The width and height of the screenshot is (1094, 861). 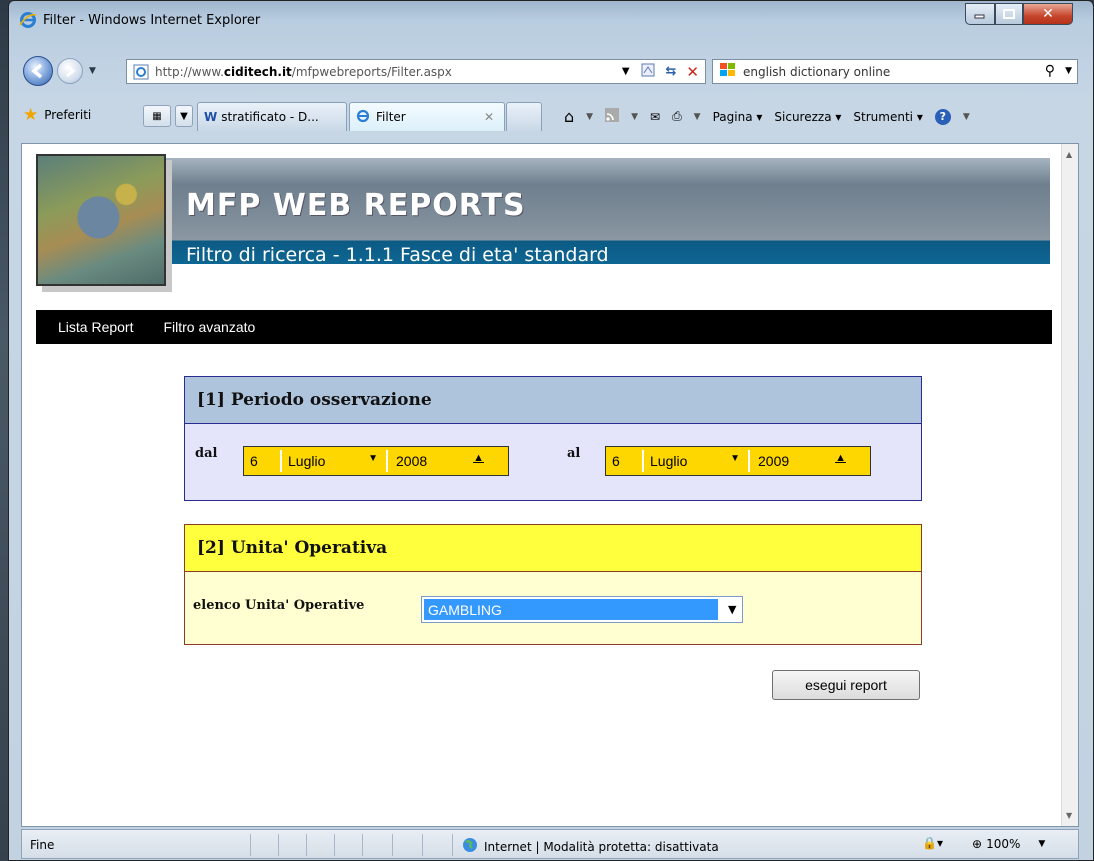 I want to click on from-month-select: Luglio ▼, so click(x=334, y=461).